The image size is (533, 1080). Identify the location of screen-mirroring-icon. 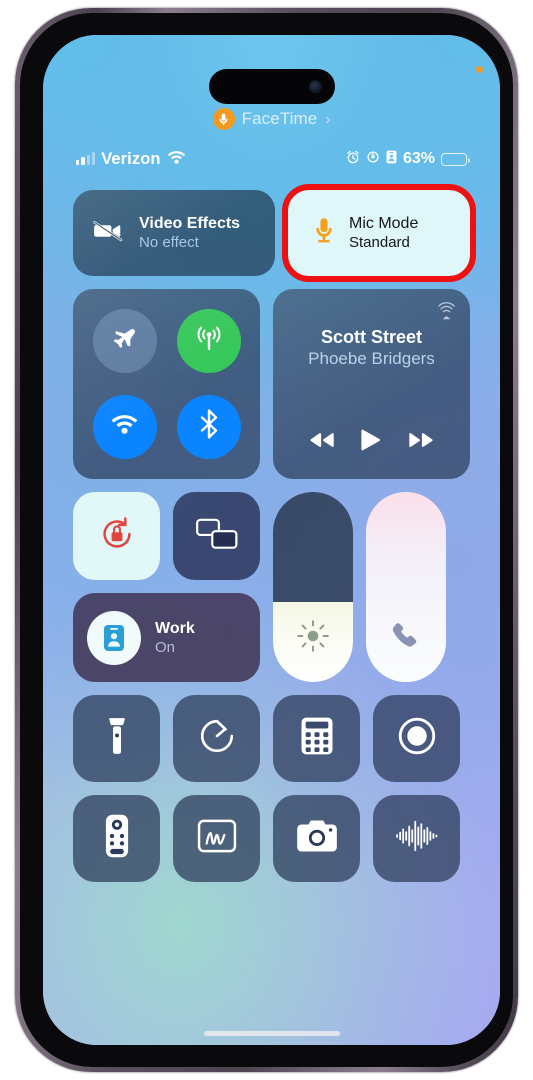
(217, 536).